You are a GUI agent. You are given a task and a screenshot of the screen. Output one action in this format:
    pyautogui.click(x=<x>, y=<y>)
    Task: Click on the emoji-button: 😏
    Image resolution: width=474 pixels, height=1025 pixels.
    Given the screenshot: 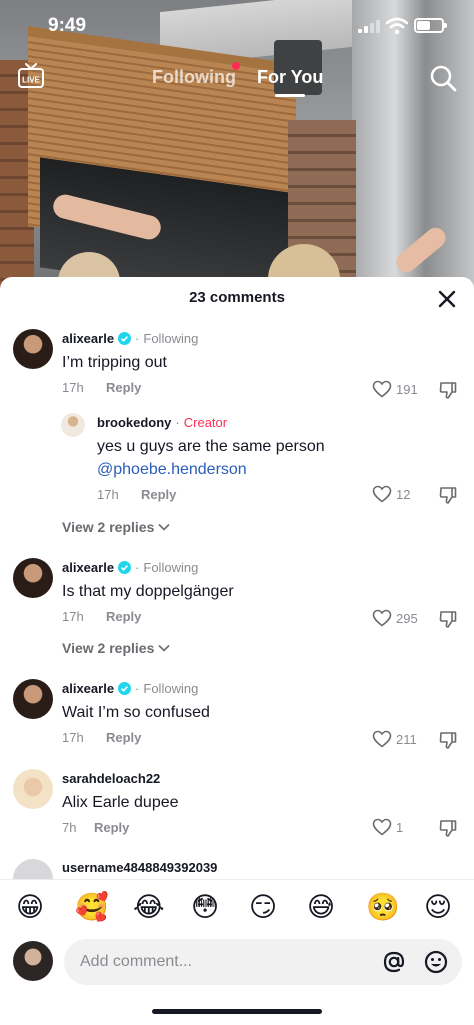 What is the action you would take?
    pyautogui.click(x=263, y=908)
    